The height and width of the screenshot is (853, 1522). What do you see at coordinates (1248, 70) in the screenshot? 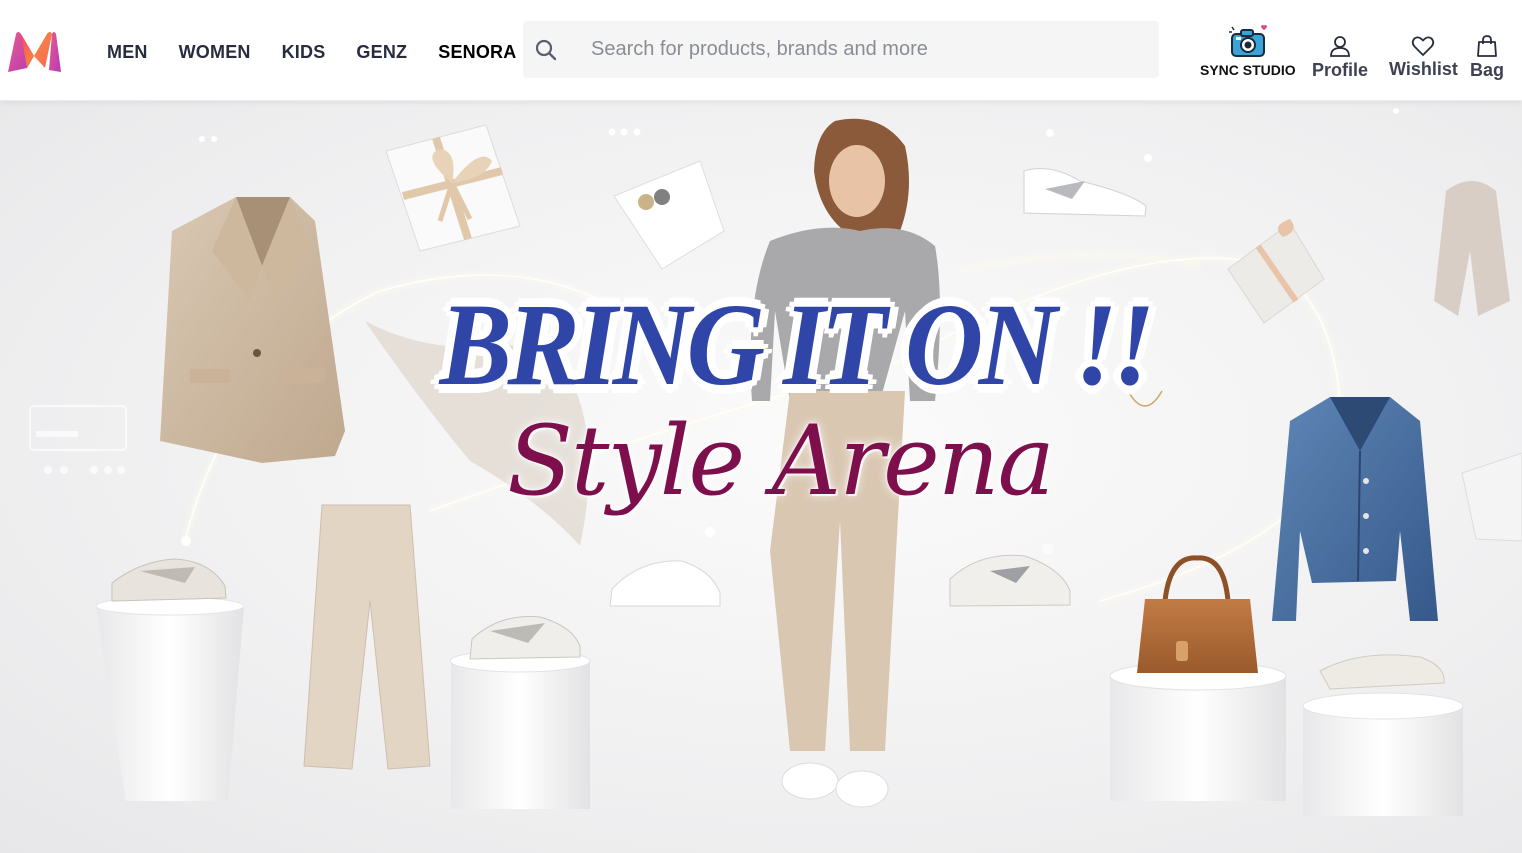
I see `sync-studio-label: SYNC STUDIO` at bounding box center [1248, 70].